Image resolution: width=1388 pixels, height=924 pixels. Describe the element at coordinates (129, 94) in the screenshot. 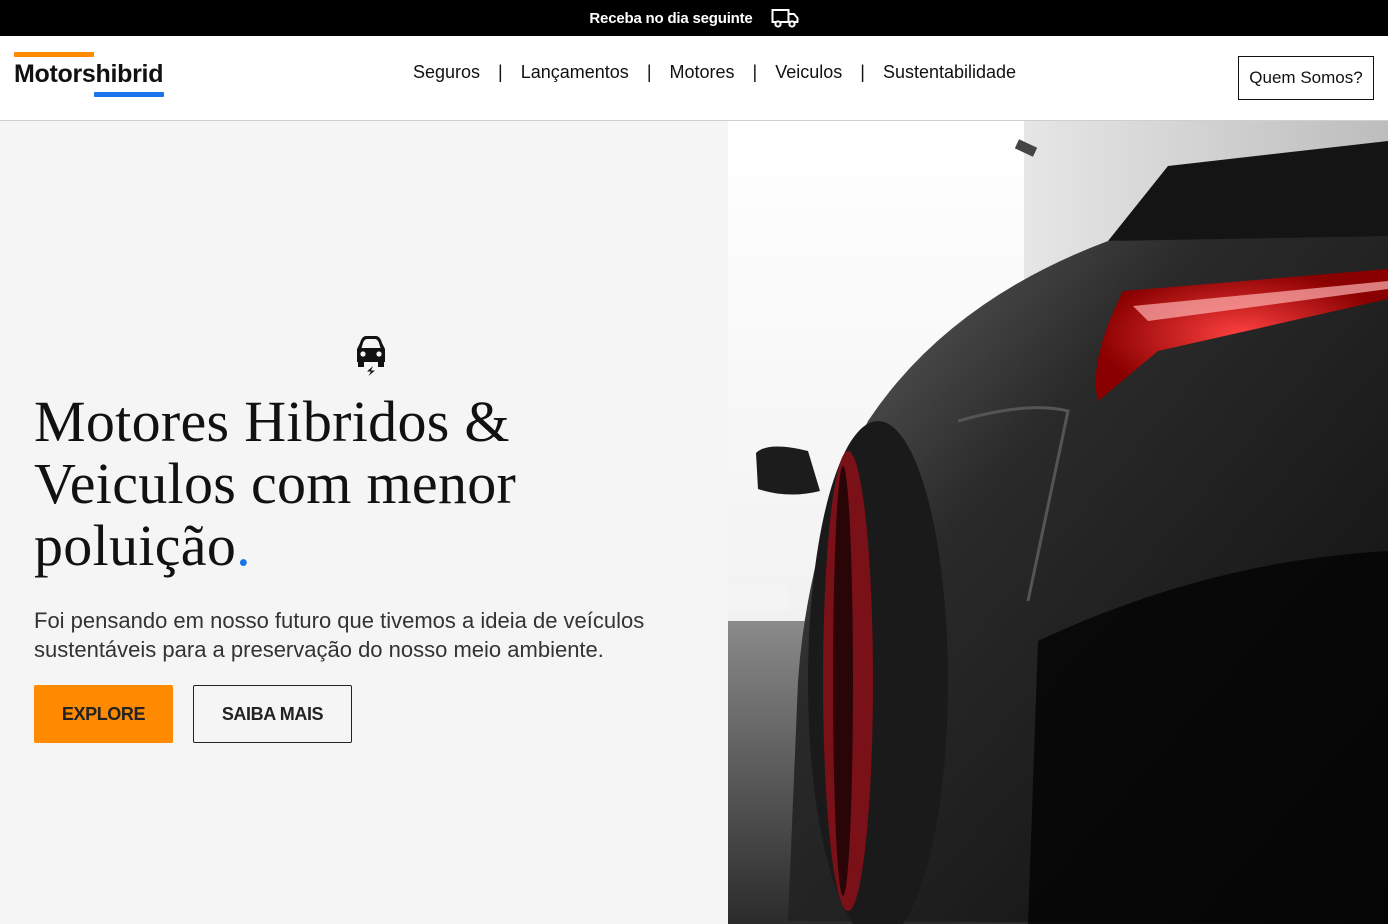

I see `logo-blue-bar` at that location.